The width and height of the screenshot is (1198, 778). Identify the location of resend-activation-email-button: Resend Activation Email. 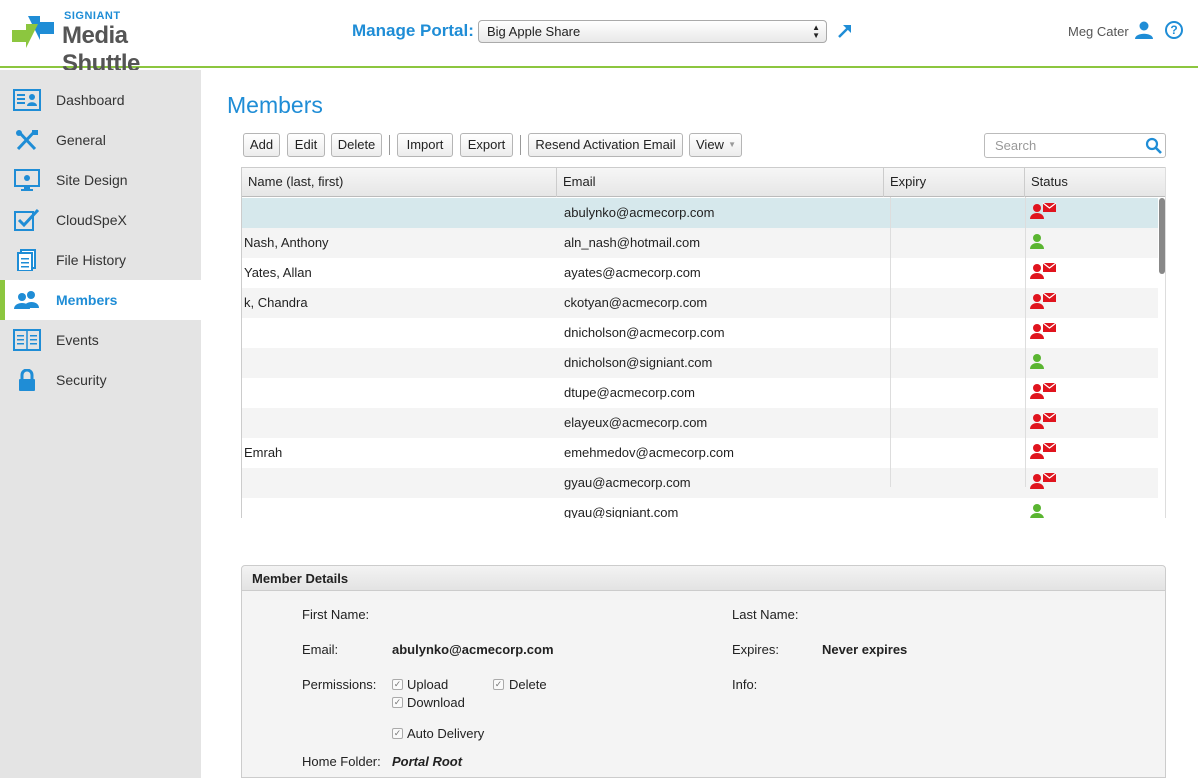
(605, 145).